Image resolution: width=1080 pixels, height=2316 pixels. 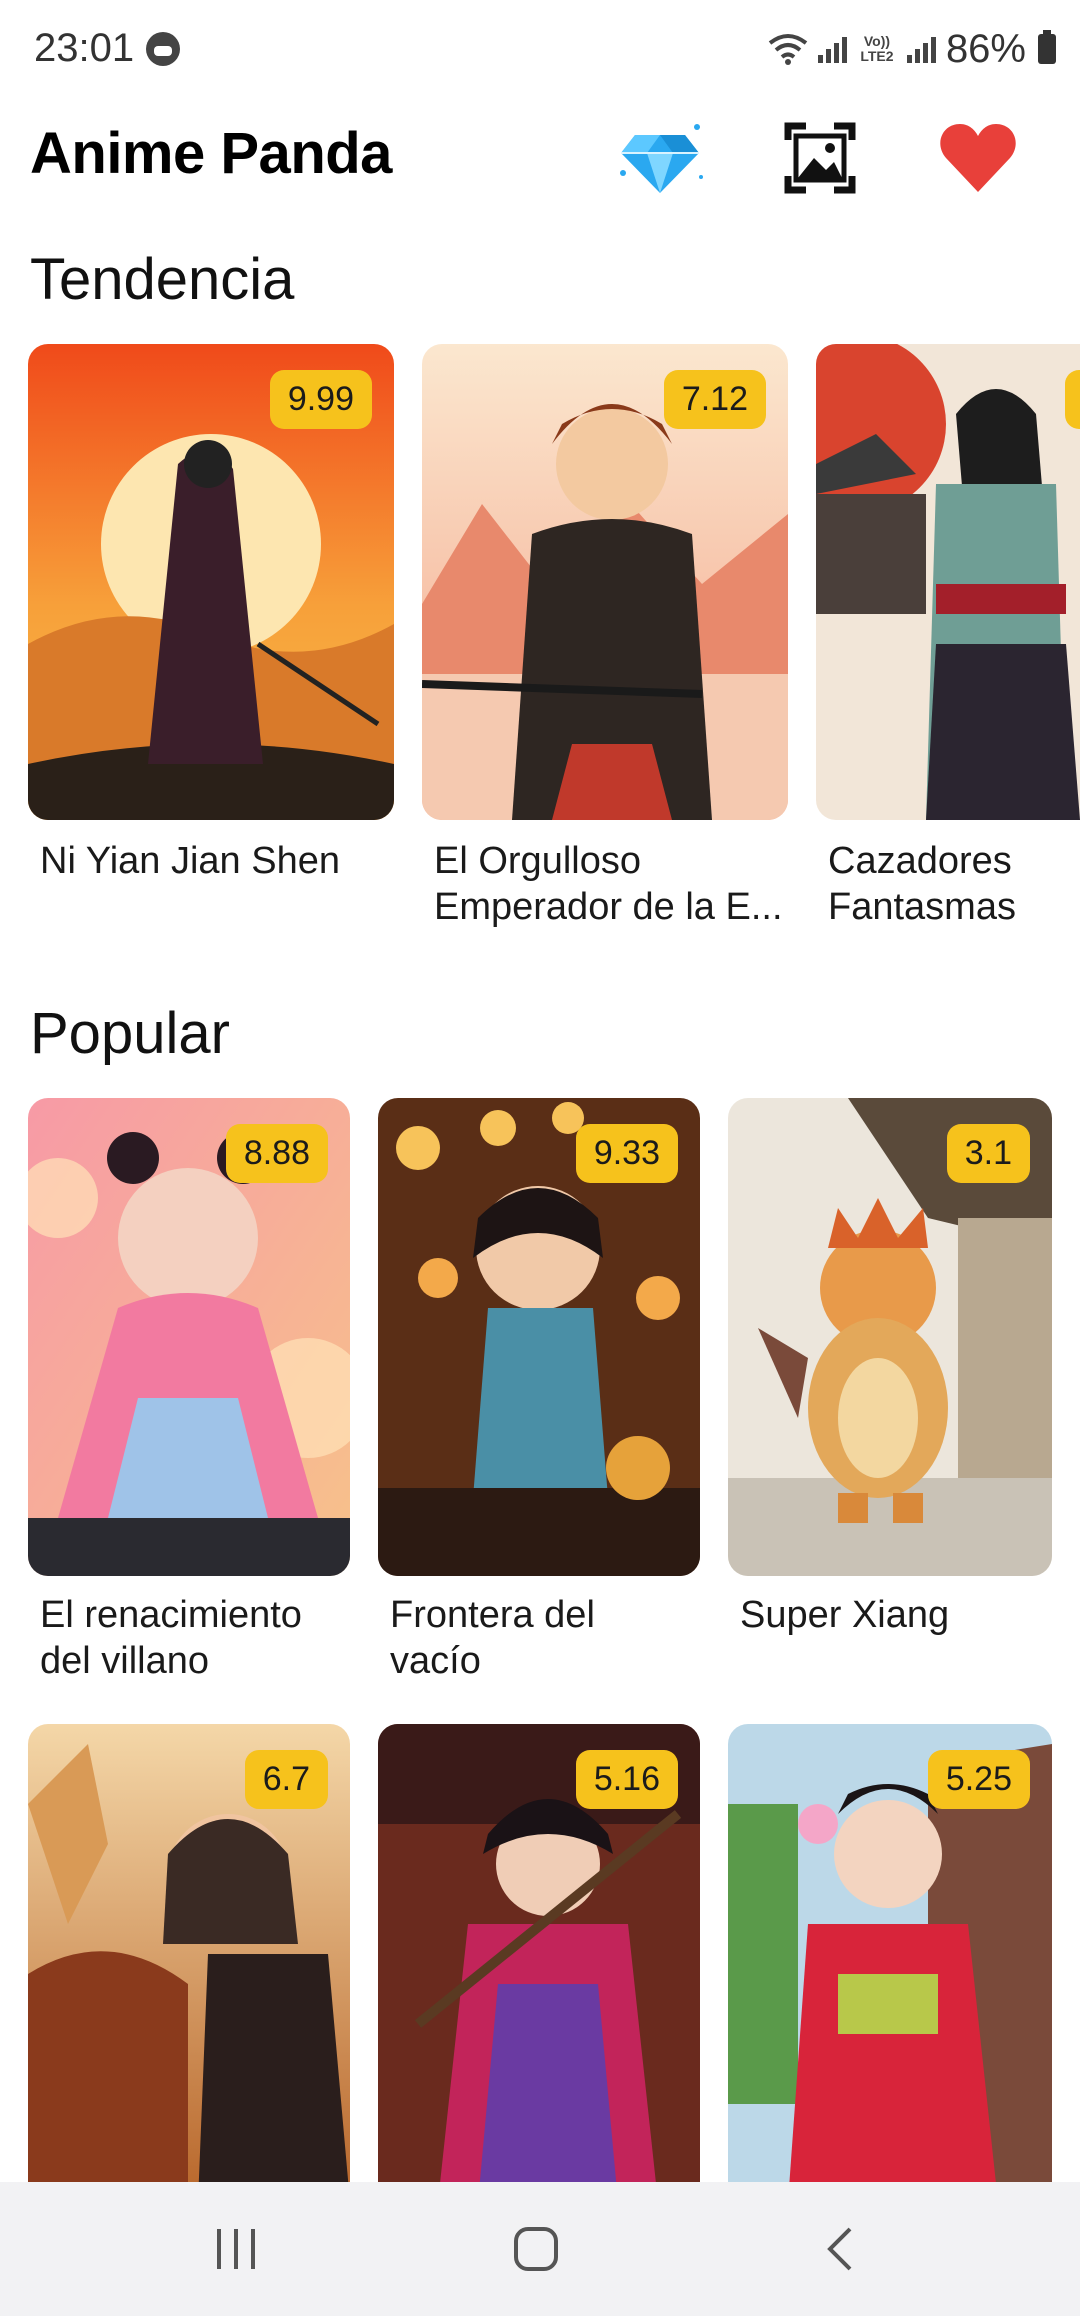 I want to click on rating-badge: 3.1, so click(x=988, y=1153).